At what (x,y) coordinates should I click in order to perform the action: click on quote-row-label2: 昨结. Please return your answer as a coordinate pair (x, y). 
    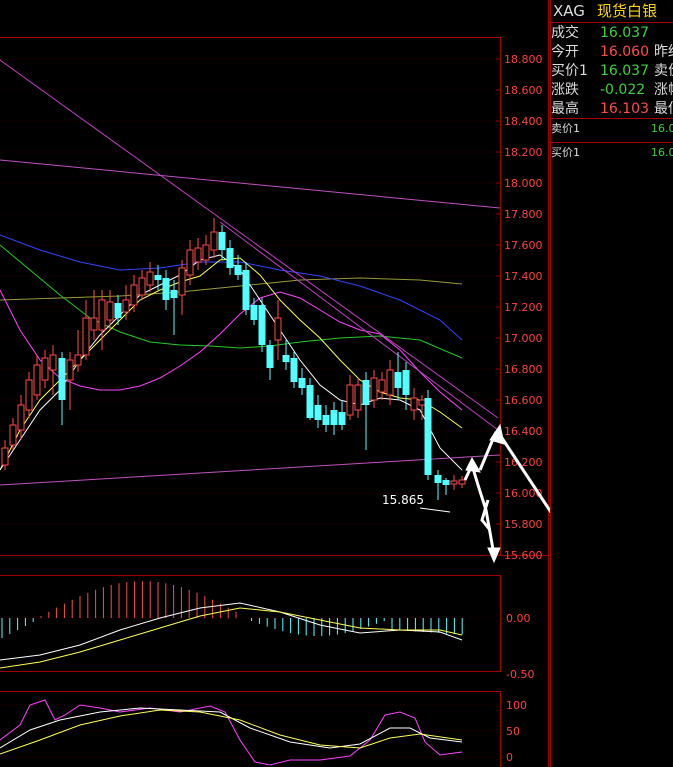
    Looking at the image, I should click on (663, 52).